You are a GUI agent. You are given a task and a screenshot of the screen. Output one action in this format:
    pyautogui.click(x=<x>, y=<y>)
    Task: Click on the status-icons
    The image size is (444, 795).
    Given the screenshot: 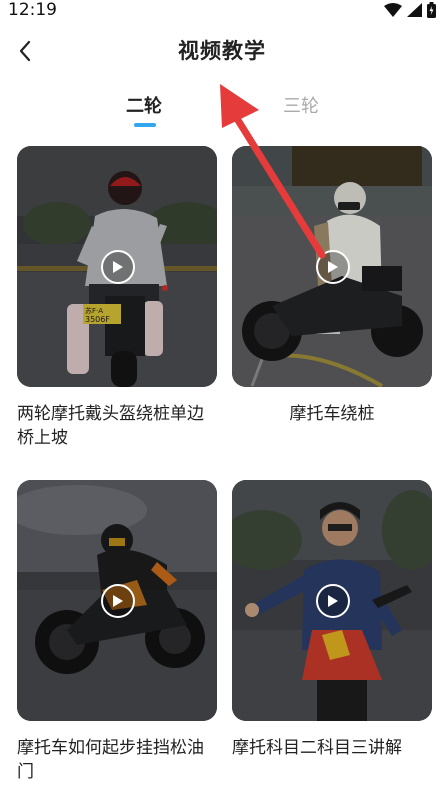 What is the action you would take?
    pyautogui.click(x=410, y=10)
    